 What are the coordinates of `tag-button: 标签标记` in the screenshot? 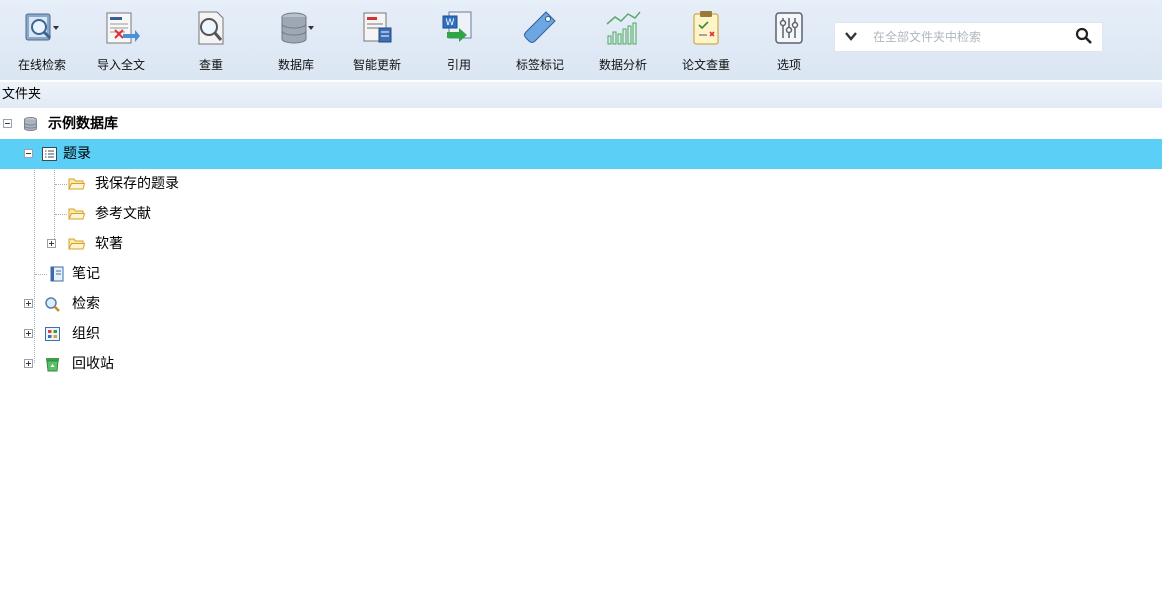 It's located at (540, 41).